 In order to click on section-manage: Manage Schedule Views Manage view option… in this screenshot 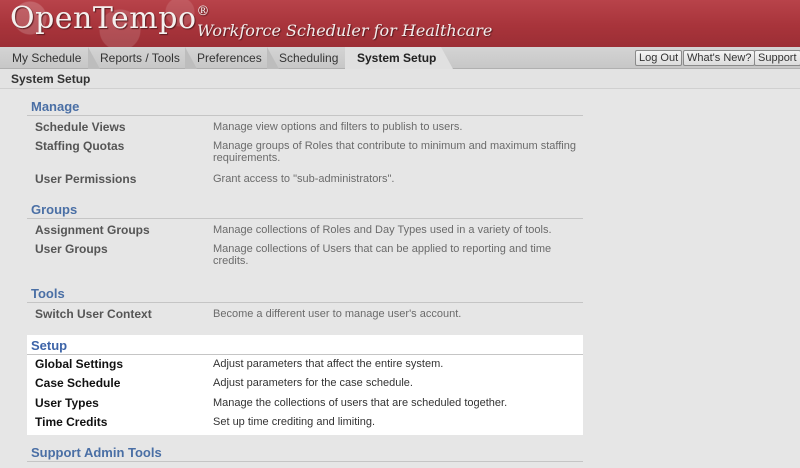, I will do `click(305, 145)`.